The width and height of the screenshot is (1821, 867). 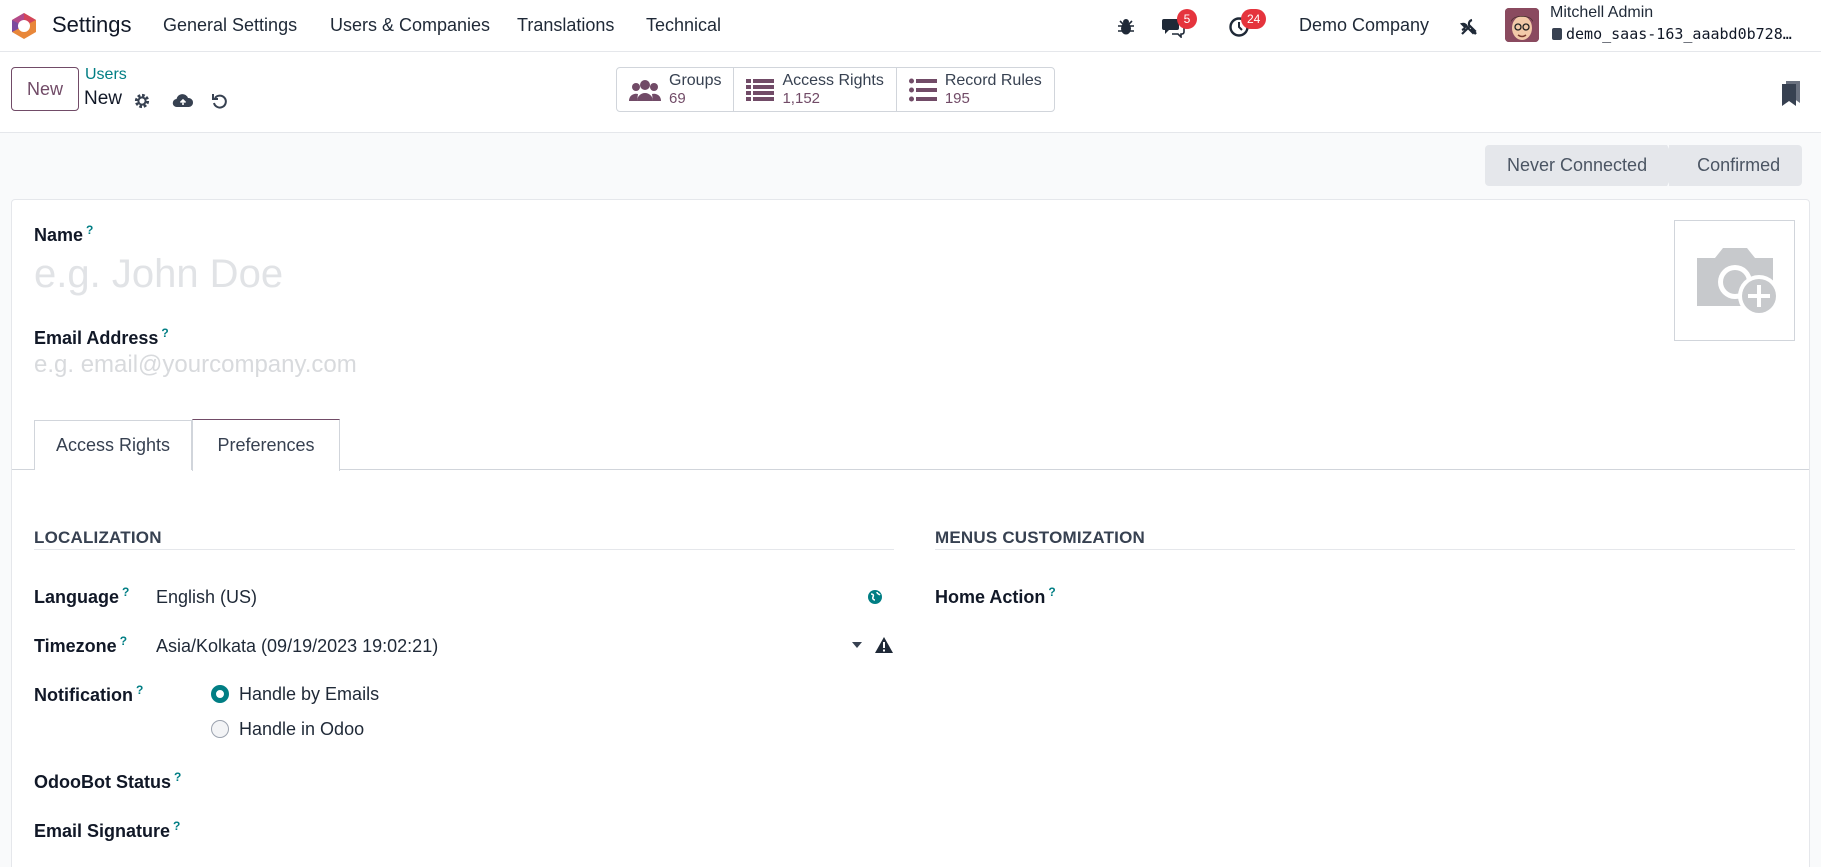 I want to click on record-rules-count: 195, so click(x=957, y=98).